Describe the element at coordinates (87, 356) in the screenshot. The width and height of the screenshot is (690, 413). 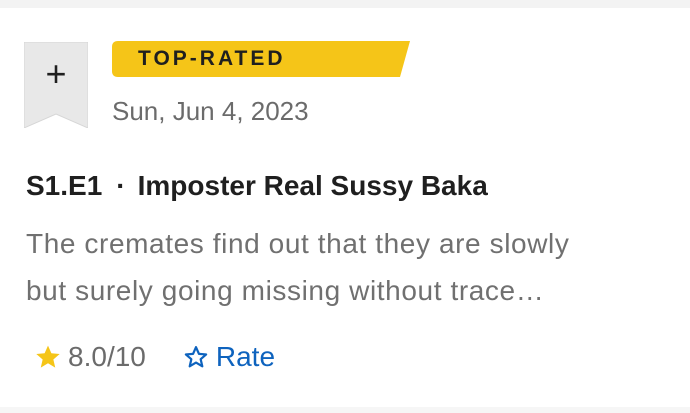
I see `rating-score: 8.0` at that location.